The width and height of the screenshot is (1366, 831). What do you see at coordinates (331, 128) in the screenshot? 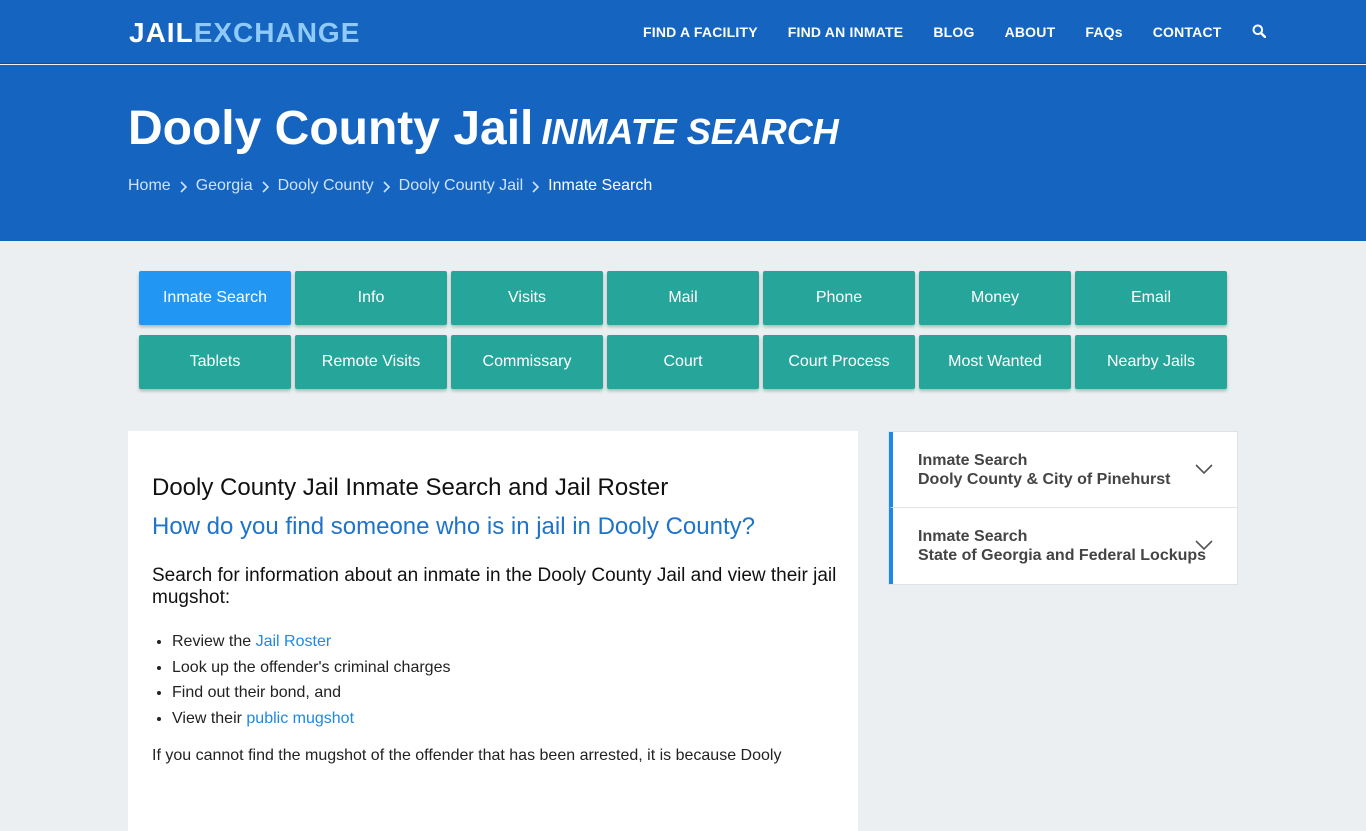
I see `page-title-main: Dooly County Jail` at bounding box center [331, 128].